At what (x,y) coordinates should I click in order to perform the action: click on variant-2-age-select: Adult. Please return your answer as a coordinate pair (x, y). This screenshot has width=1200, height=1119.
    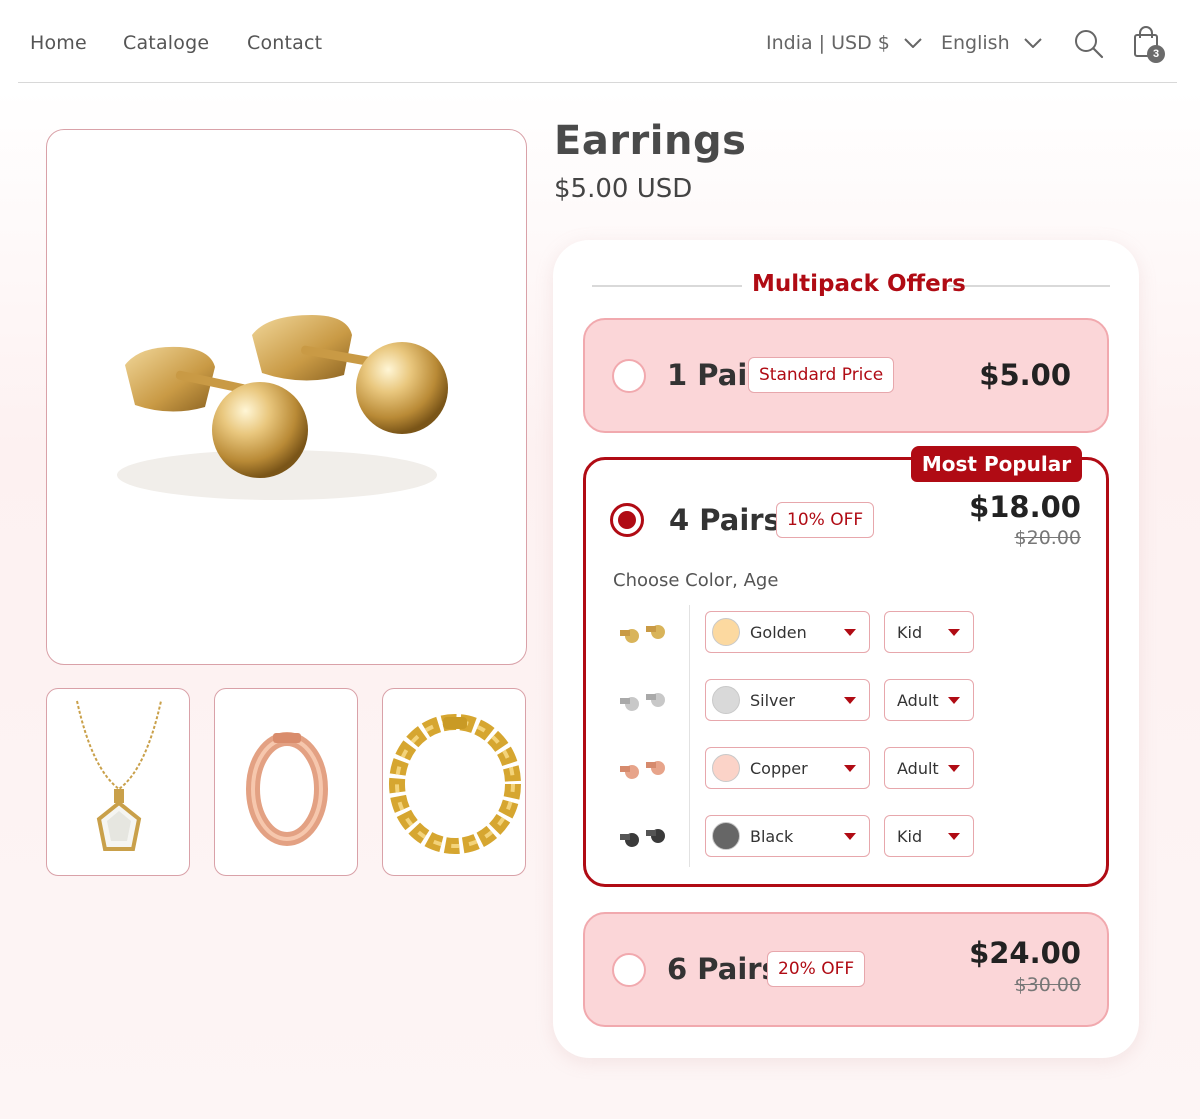
    Looking at the image, I should click on (929, 700).